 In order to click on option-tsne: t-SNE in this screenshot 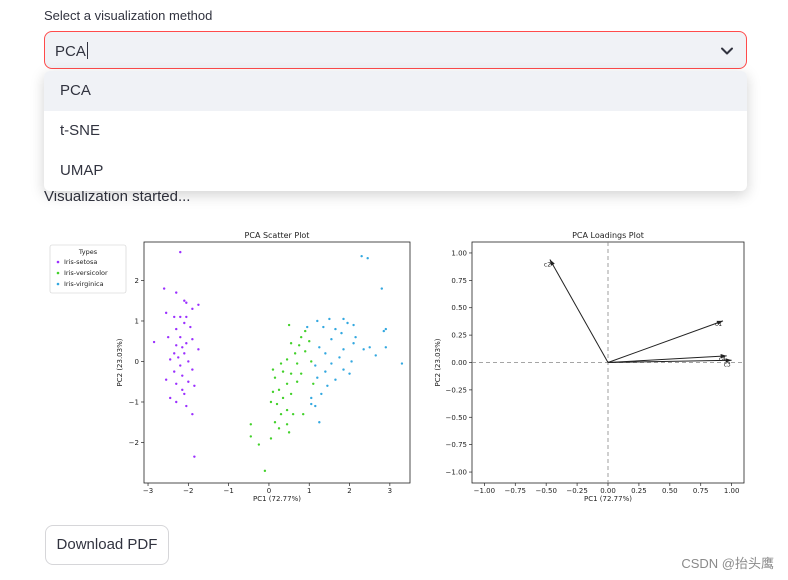, I will do `click(395, 131)`.